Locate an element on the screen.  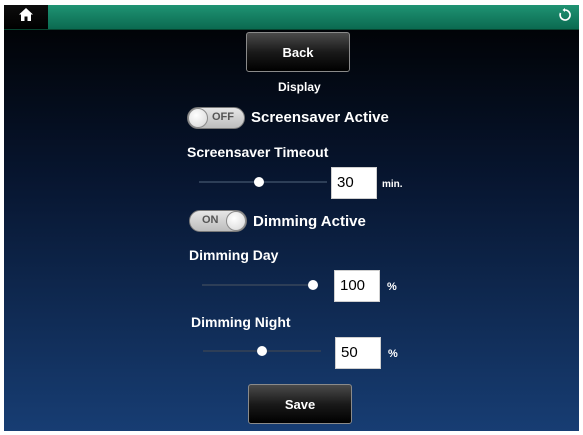
home-icon is located at coordinates (26, 17).